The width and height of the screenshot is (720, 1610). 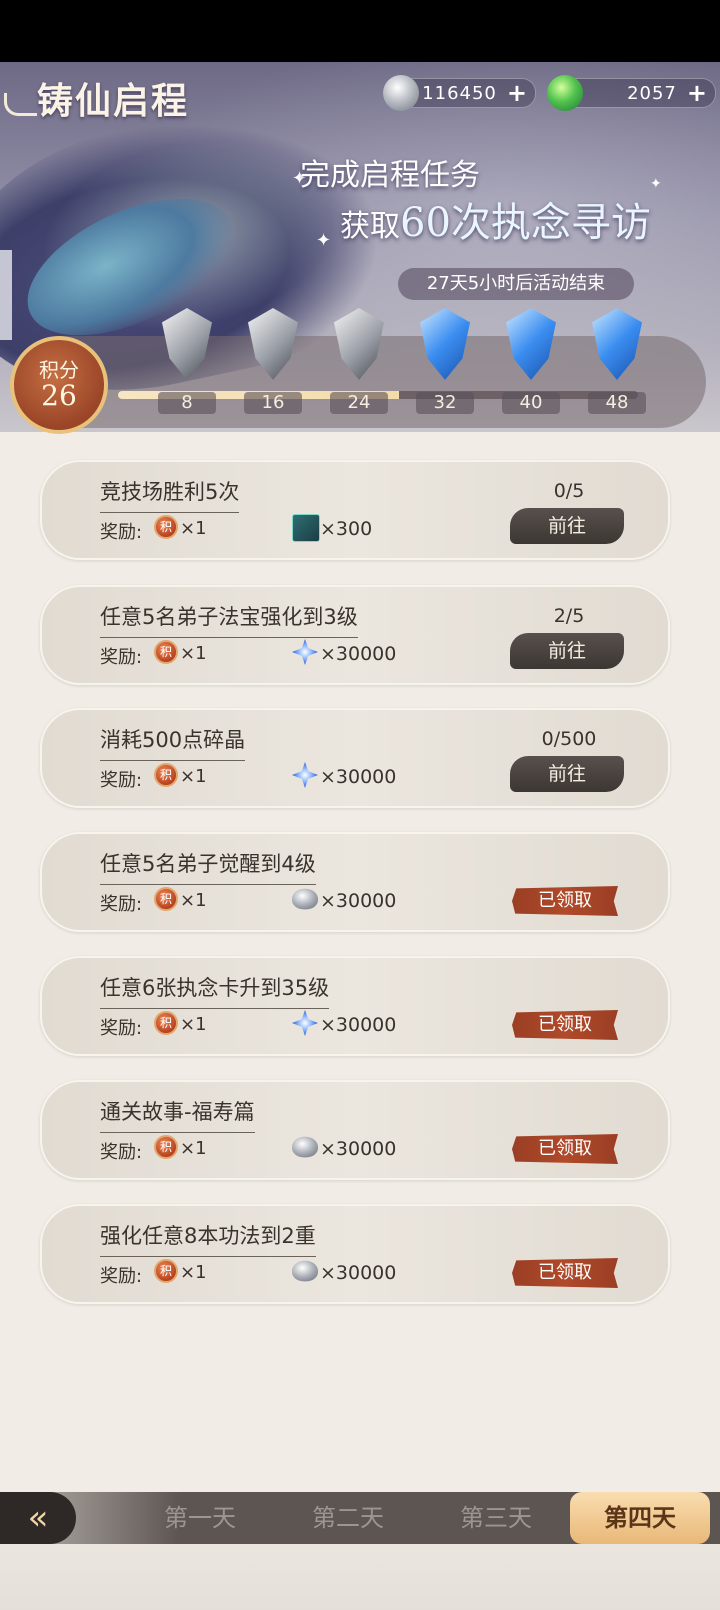 I want to click on milestone-reward: 40, so click(x=531, y=368).